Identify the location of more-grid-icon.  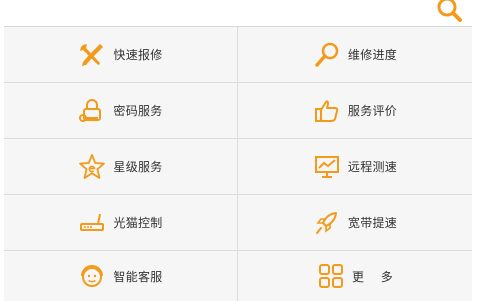
(330, 276).